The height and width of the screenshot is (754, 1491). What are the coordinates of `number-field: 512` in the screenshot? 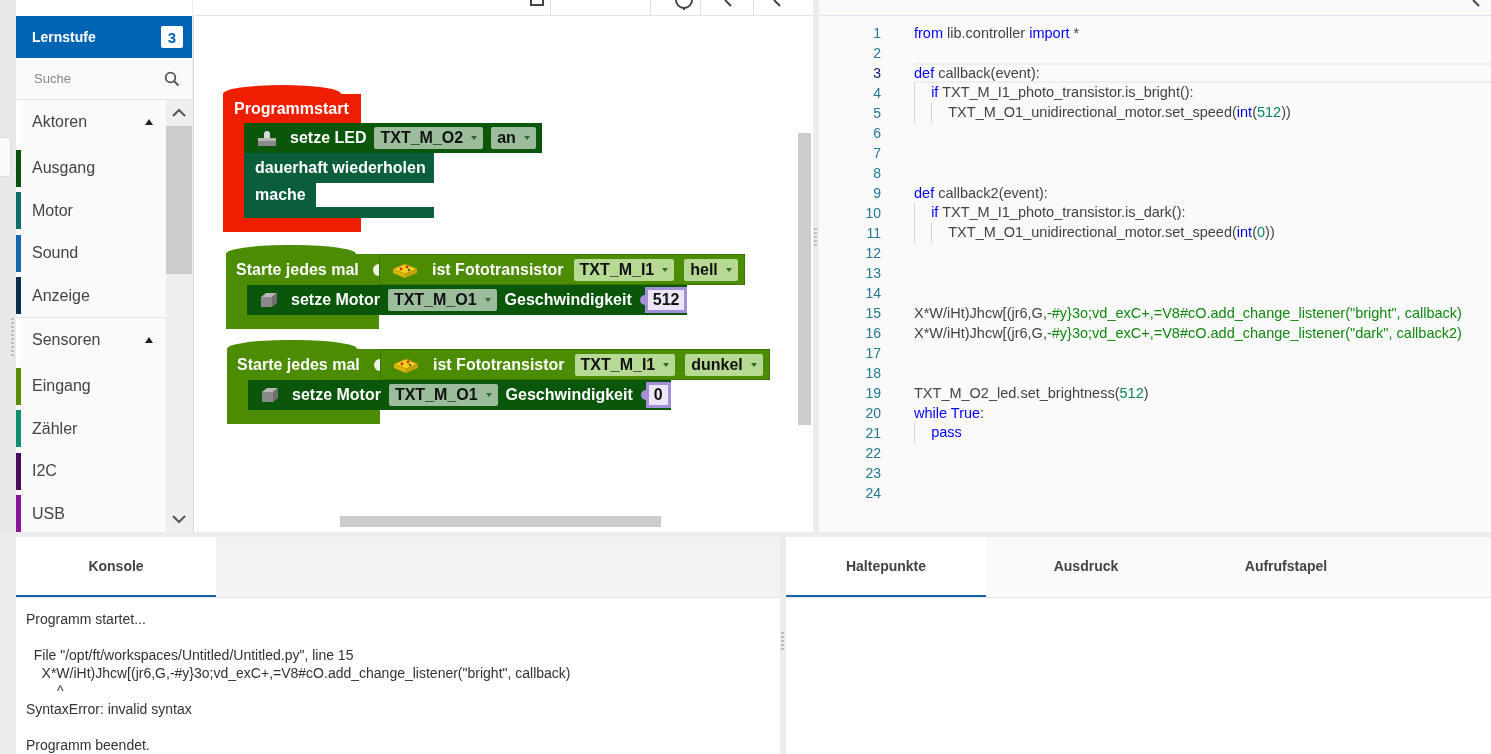 It's located at (666, 300).